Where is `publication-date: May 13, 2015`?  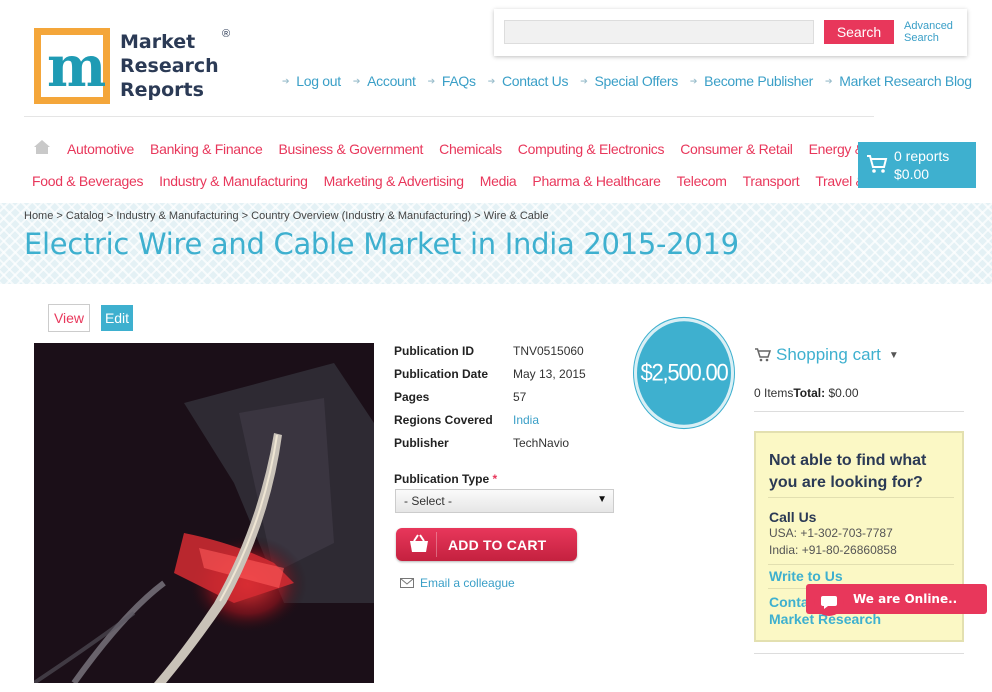
publication-date: May 13, 2015 is located at coordinates (549, 374).